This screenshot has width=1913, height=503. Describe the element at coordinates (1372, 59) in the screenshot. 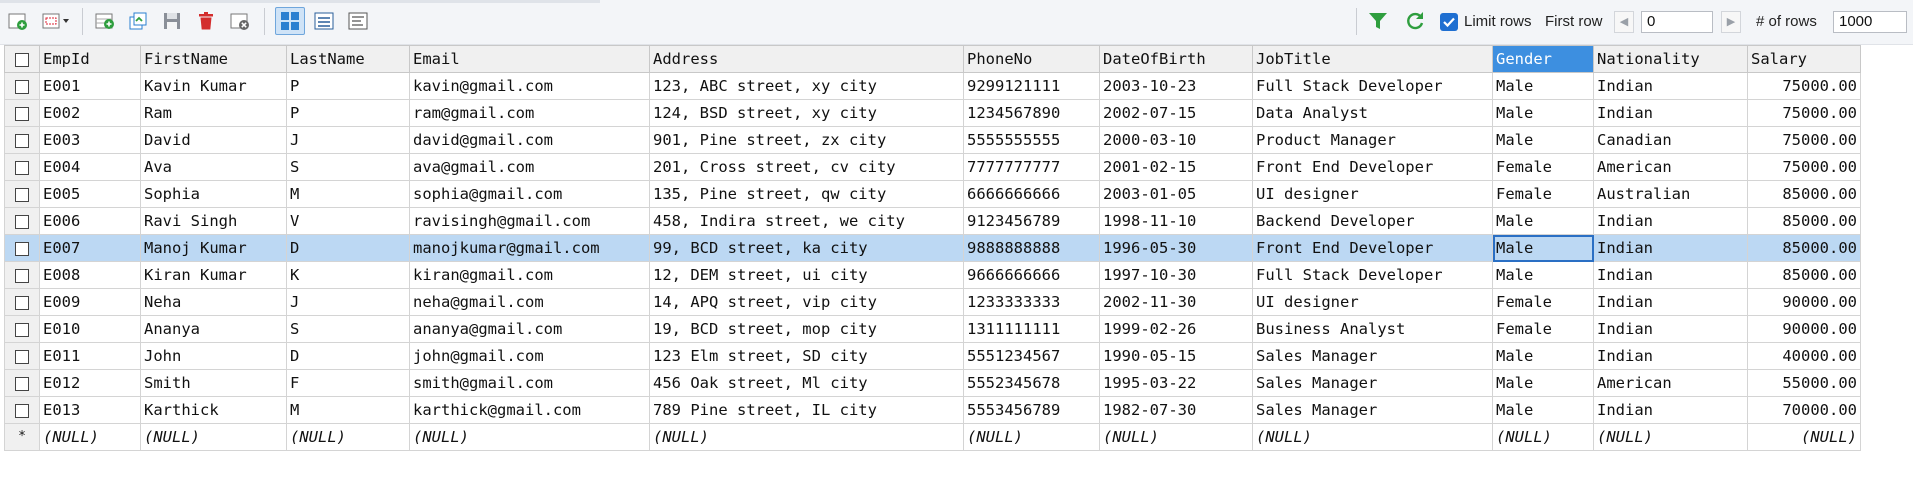

I see `column-header-jobtitle: JobTitle` at that location.